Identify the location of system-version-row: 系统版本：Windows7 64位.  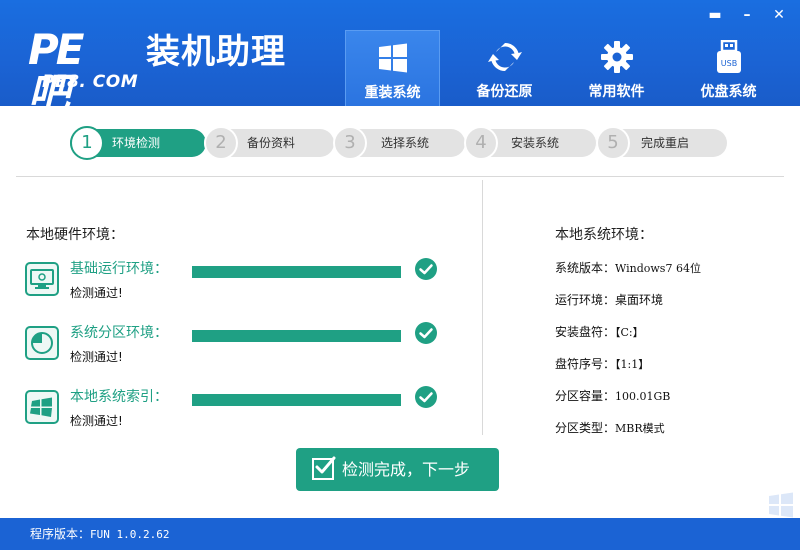
(628, 267).